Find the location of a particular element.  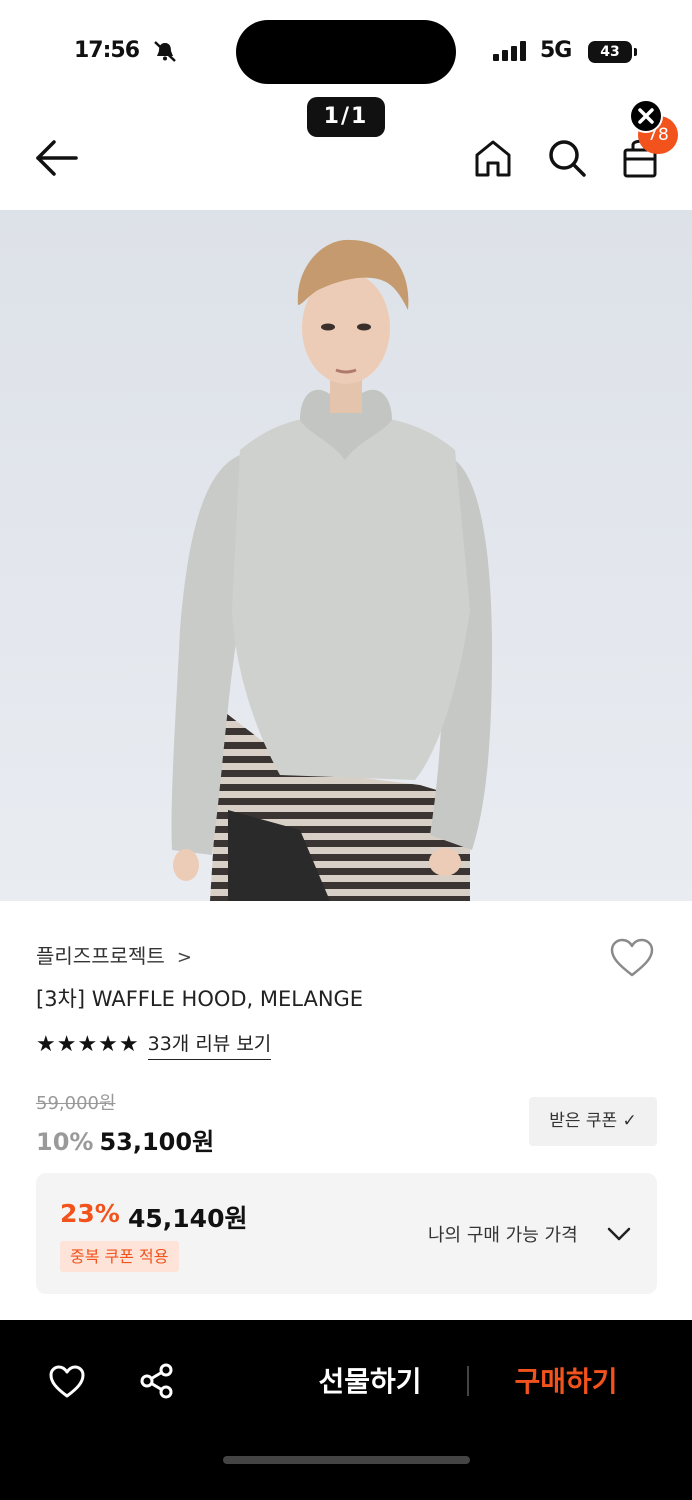

share-button is located at coordinates (157, 1381).